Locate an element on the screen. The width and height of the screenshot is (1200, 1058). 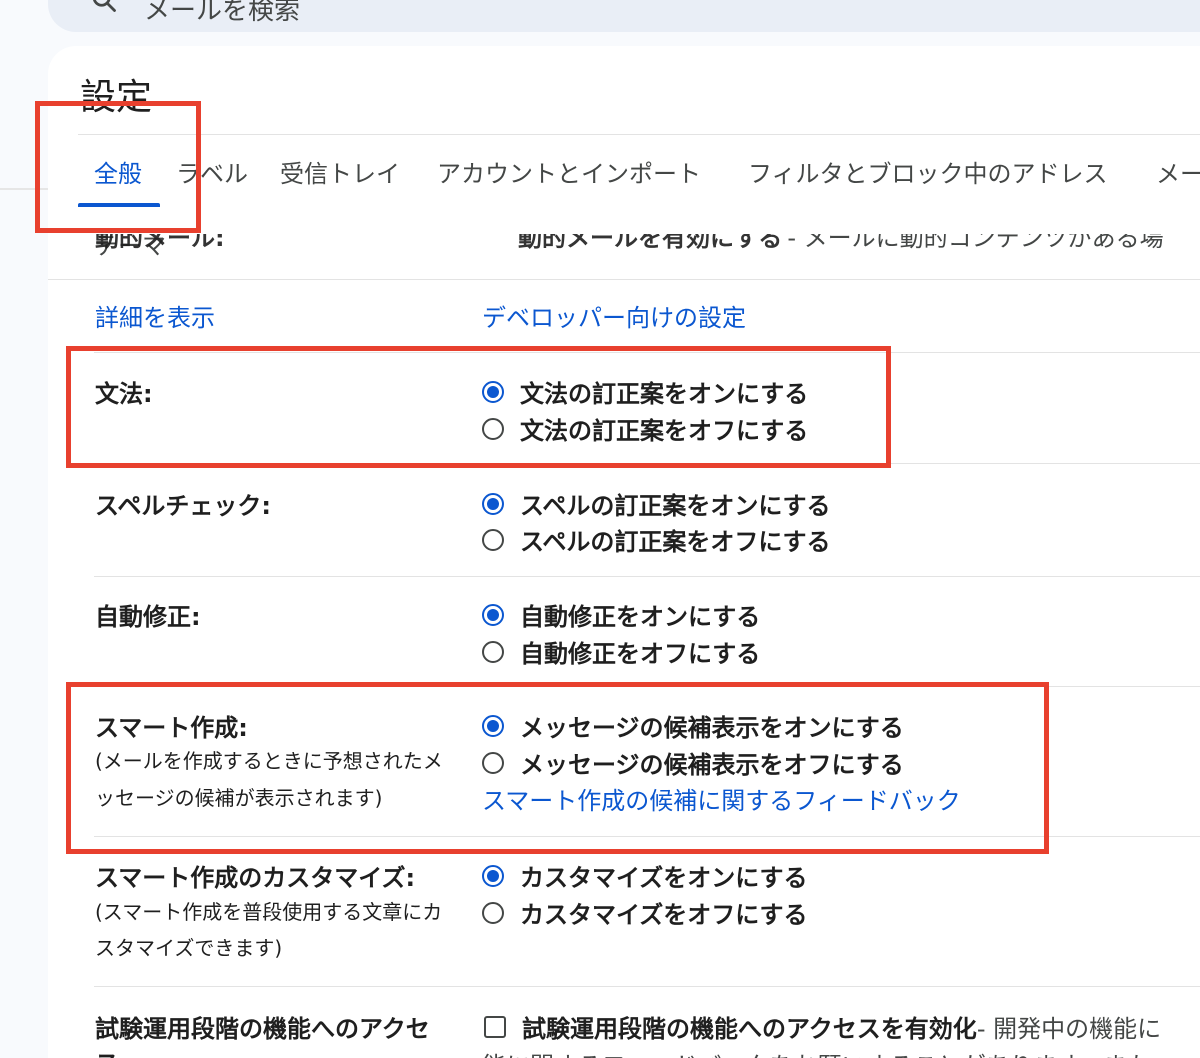
experimental-option: 試験運用段階の機能へのアクセスを有効化 - 開発中の機能に is located at coordinates (822, 1026).